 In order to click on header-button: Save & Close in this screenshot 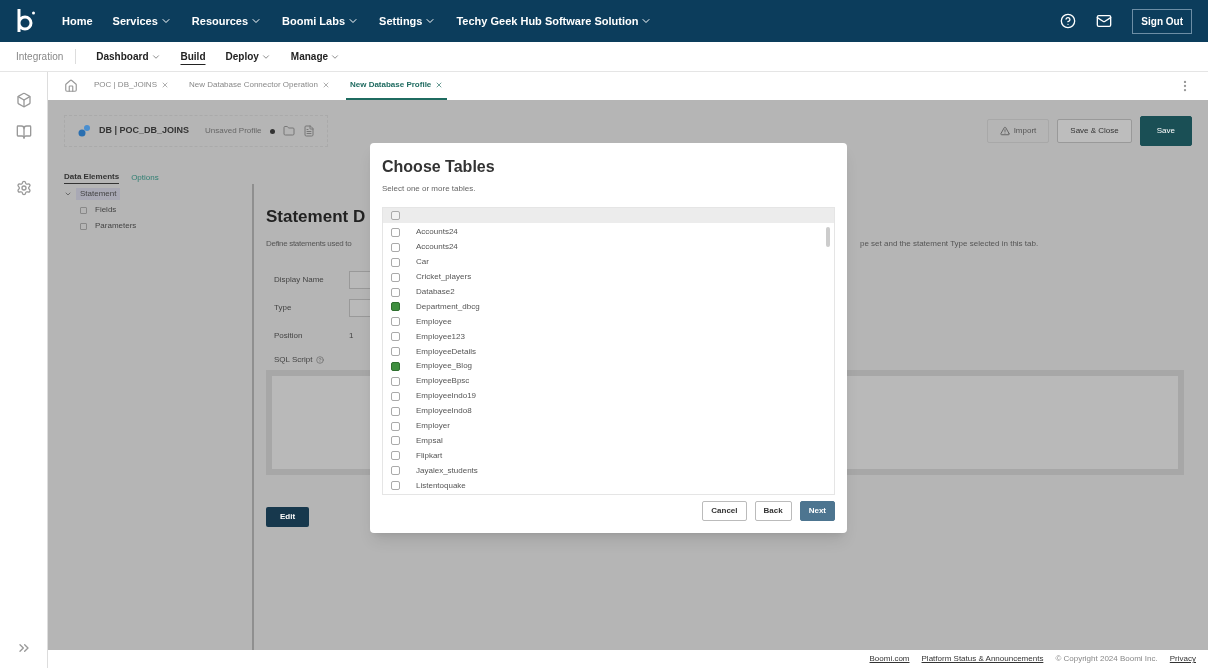, I will do `click(1094, 131)`.